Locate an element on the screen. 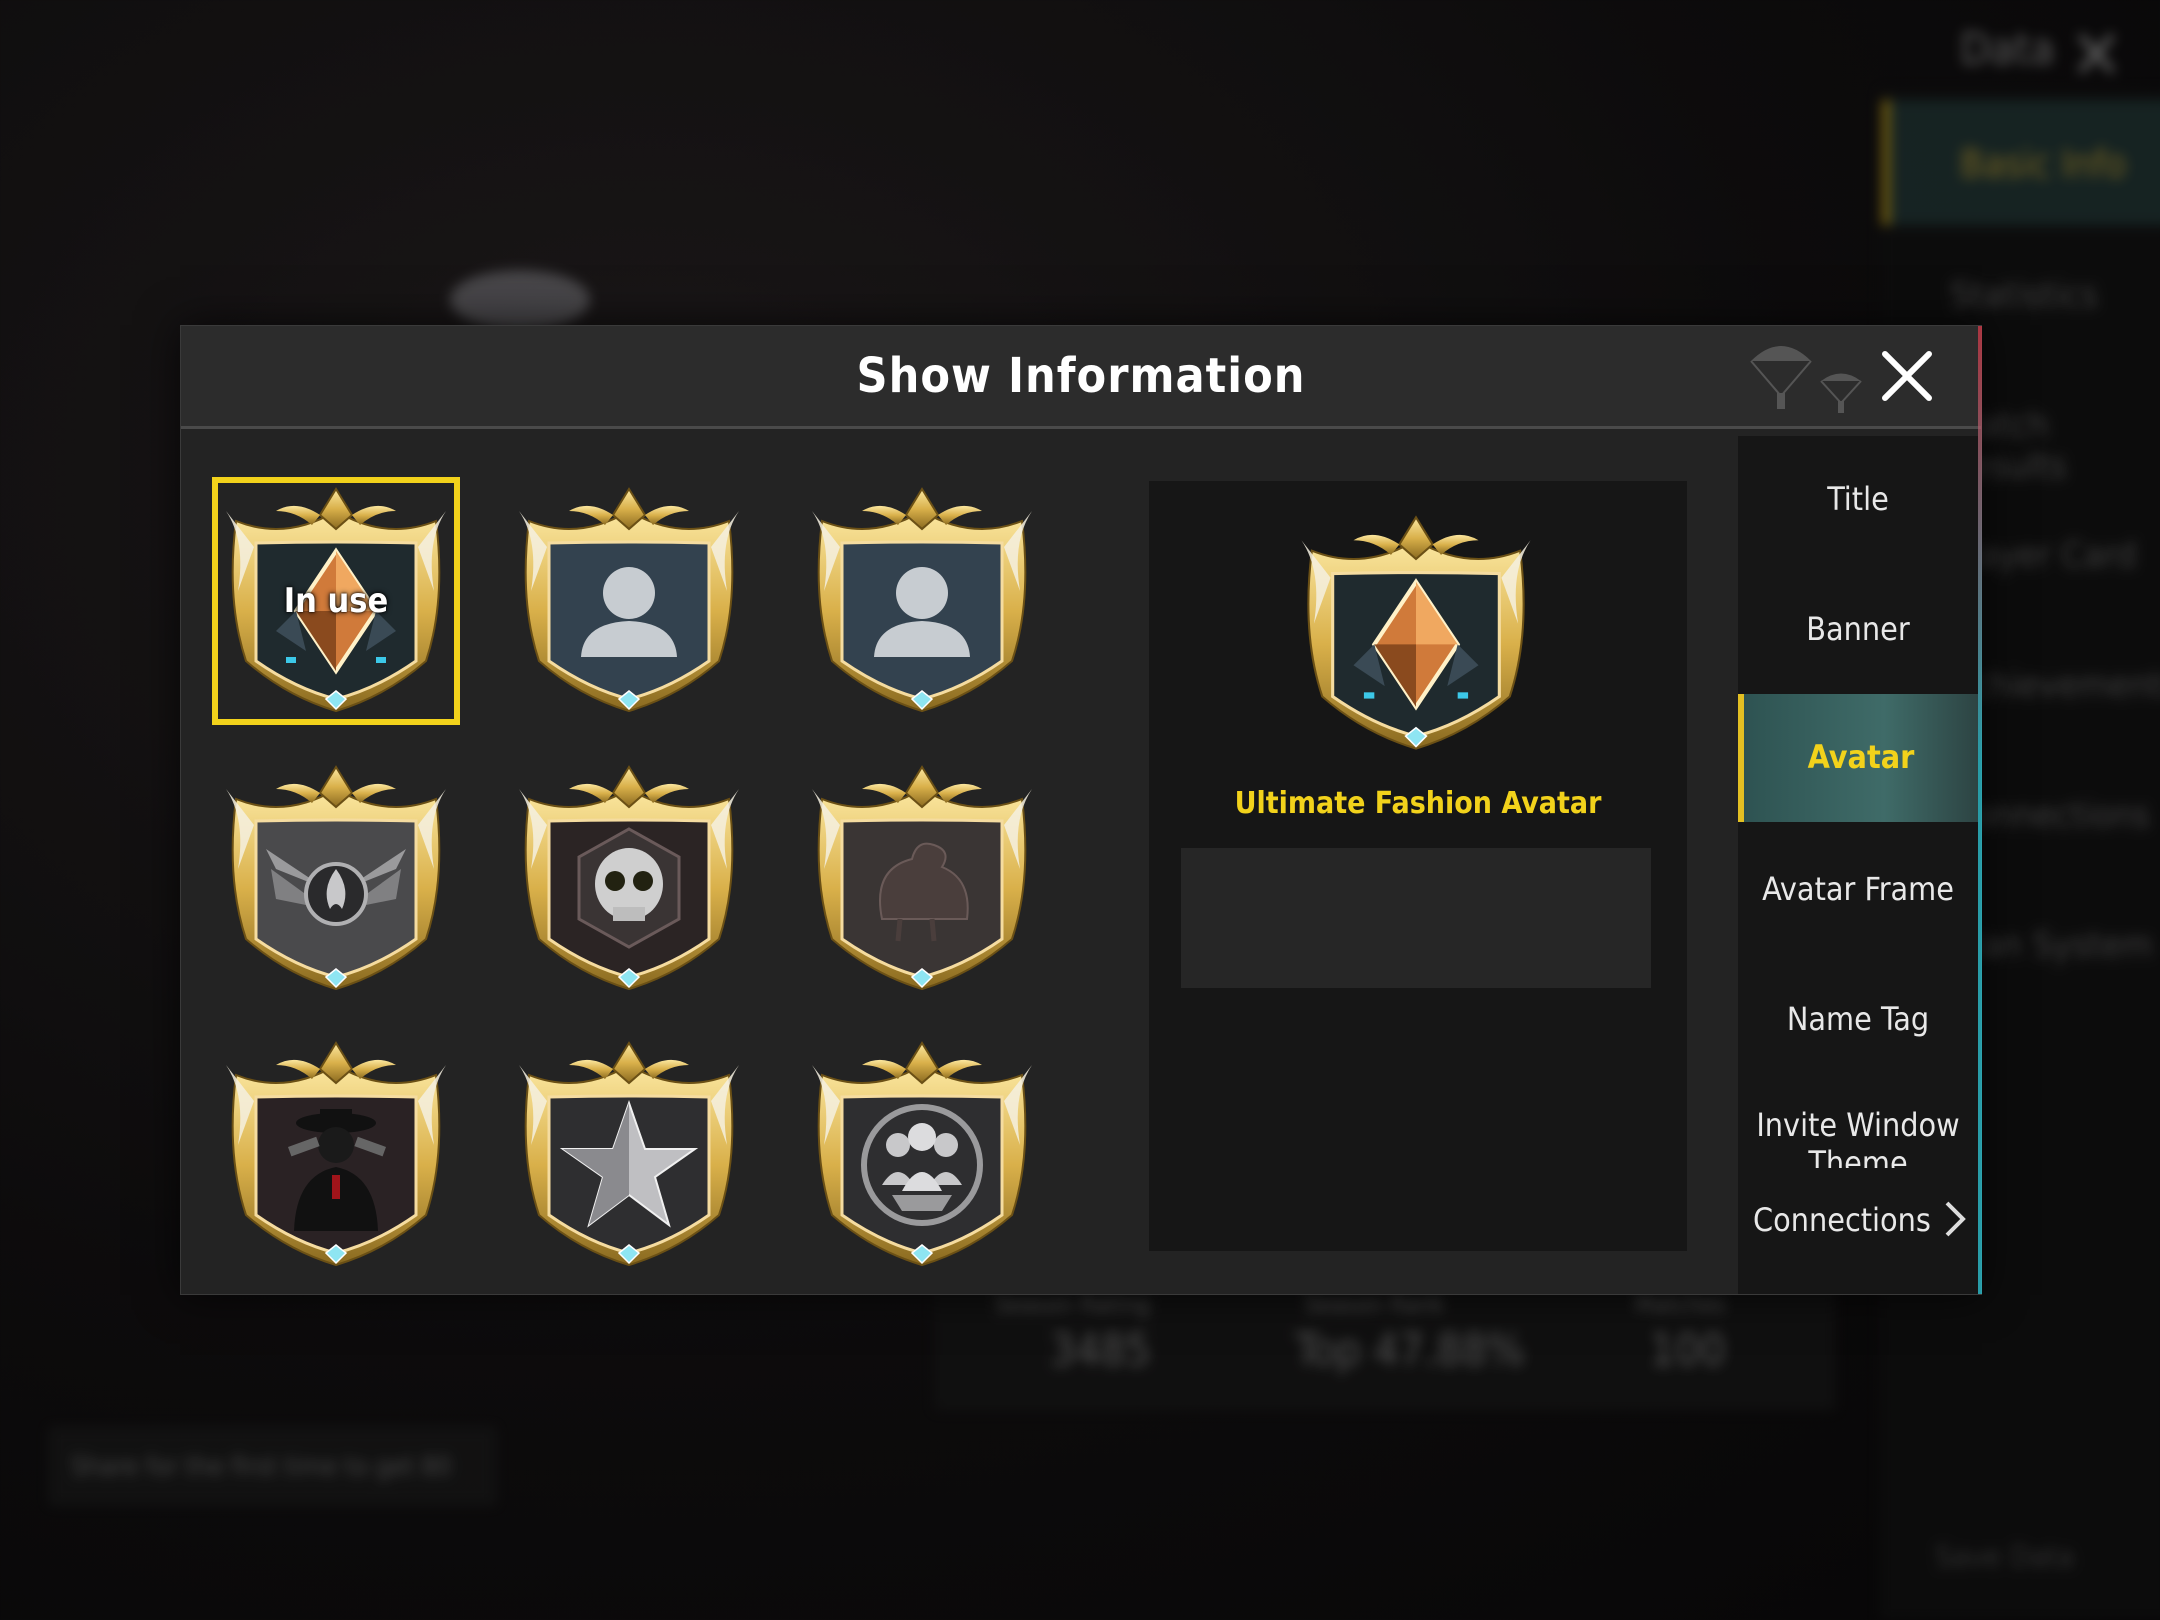  tab-avatar-frame: Avatar Frame is located at coordinates (1858, 890).